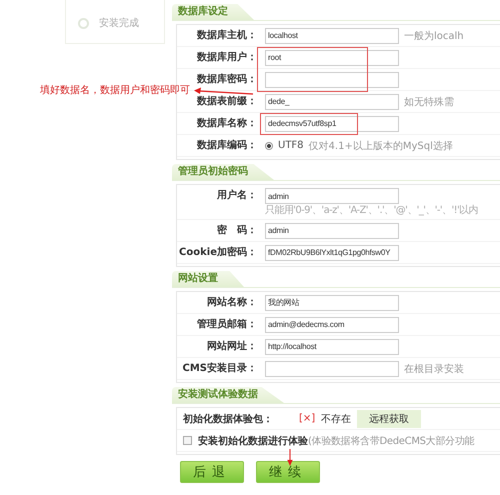 The width and height of the screenshot is (500, 495). Describe the element at coordinates (332, 102) in the screenshot. I see `input-field: dede_` at that location.